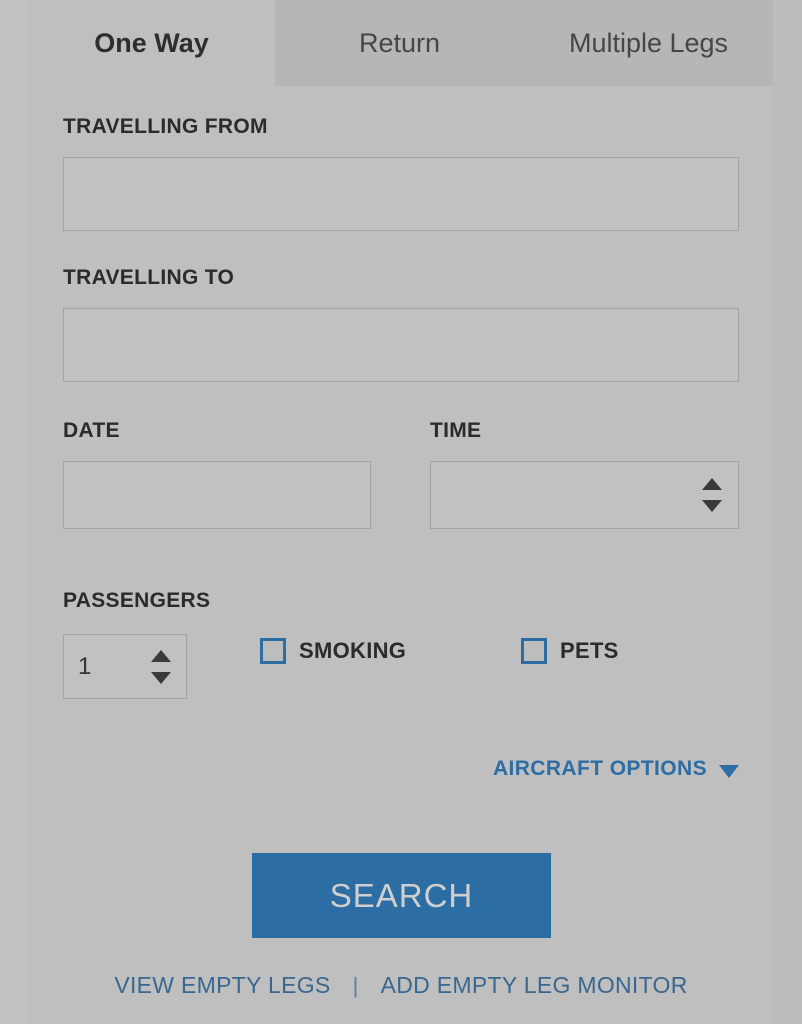  I want to click on travelling-from-input, so click(401, 194).